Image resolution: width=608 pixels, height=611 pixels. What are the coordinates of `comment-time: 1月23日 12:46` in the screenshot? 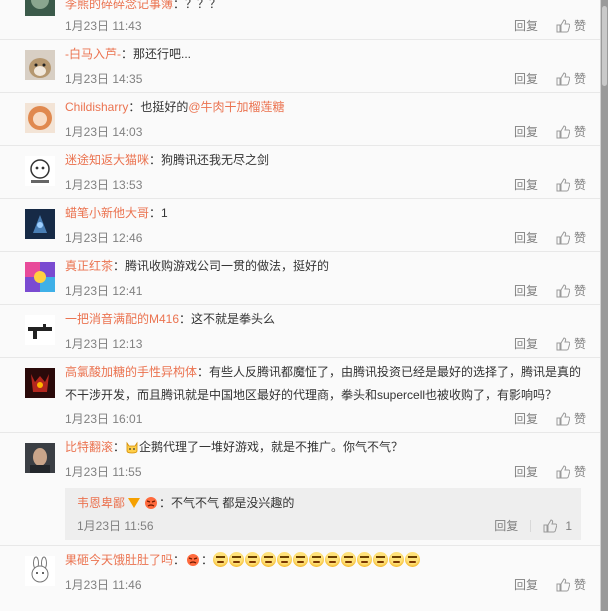 It's located at (104, 238).